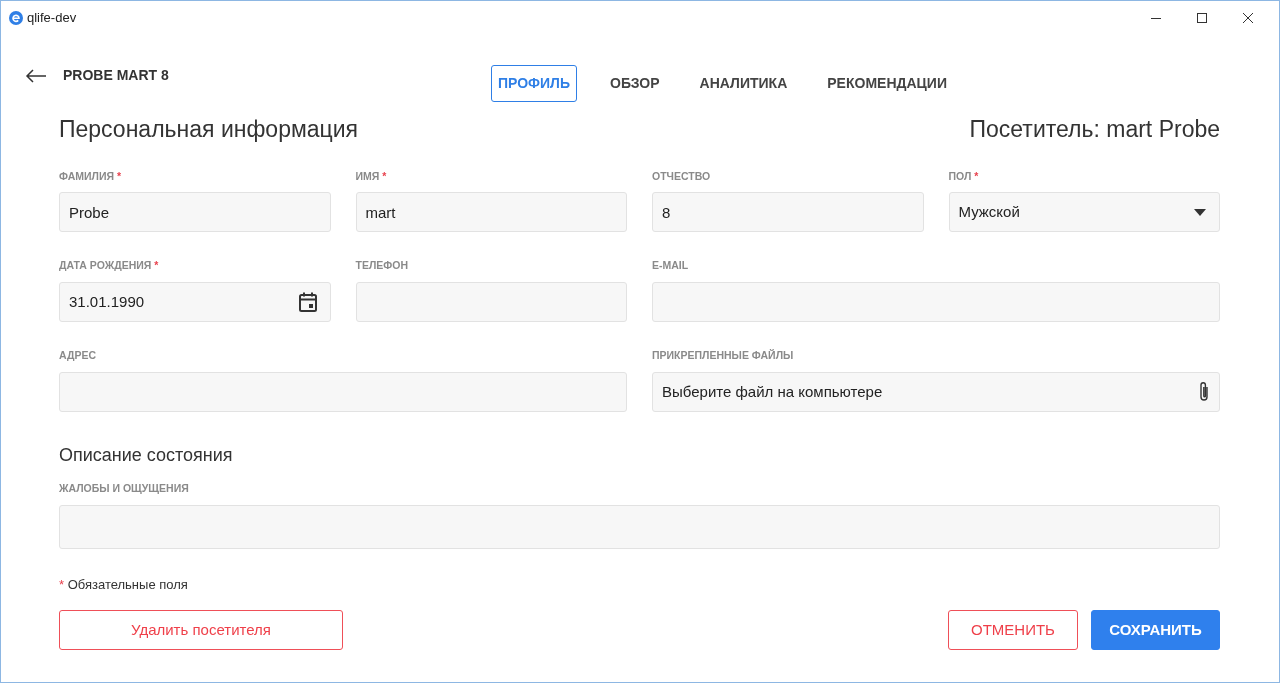  I want to click on save-button: СОХРАНИТЬ, so click(1155, 630).